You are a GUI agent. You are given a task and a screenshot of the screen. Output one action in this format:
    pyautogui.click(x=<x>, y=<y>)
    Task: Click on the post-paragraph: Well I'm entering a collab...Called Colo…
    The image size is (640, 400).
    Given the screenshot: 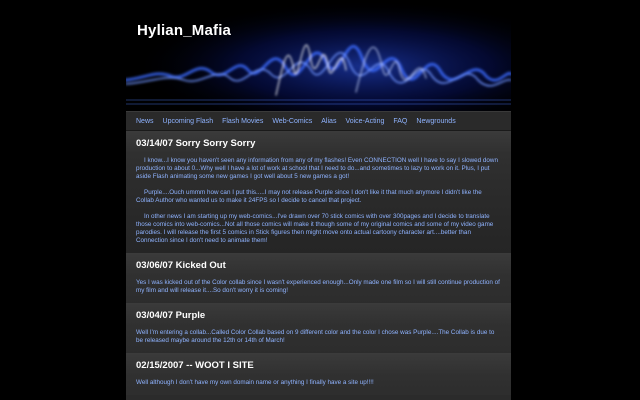 What is the action you would take?
    pyautogui.click(x=315, y=336)
    